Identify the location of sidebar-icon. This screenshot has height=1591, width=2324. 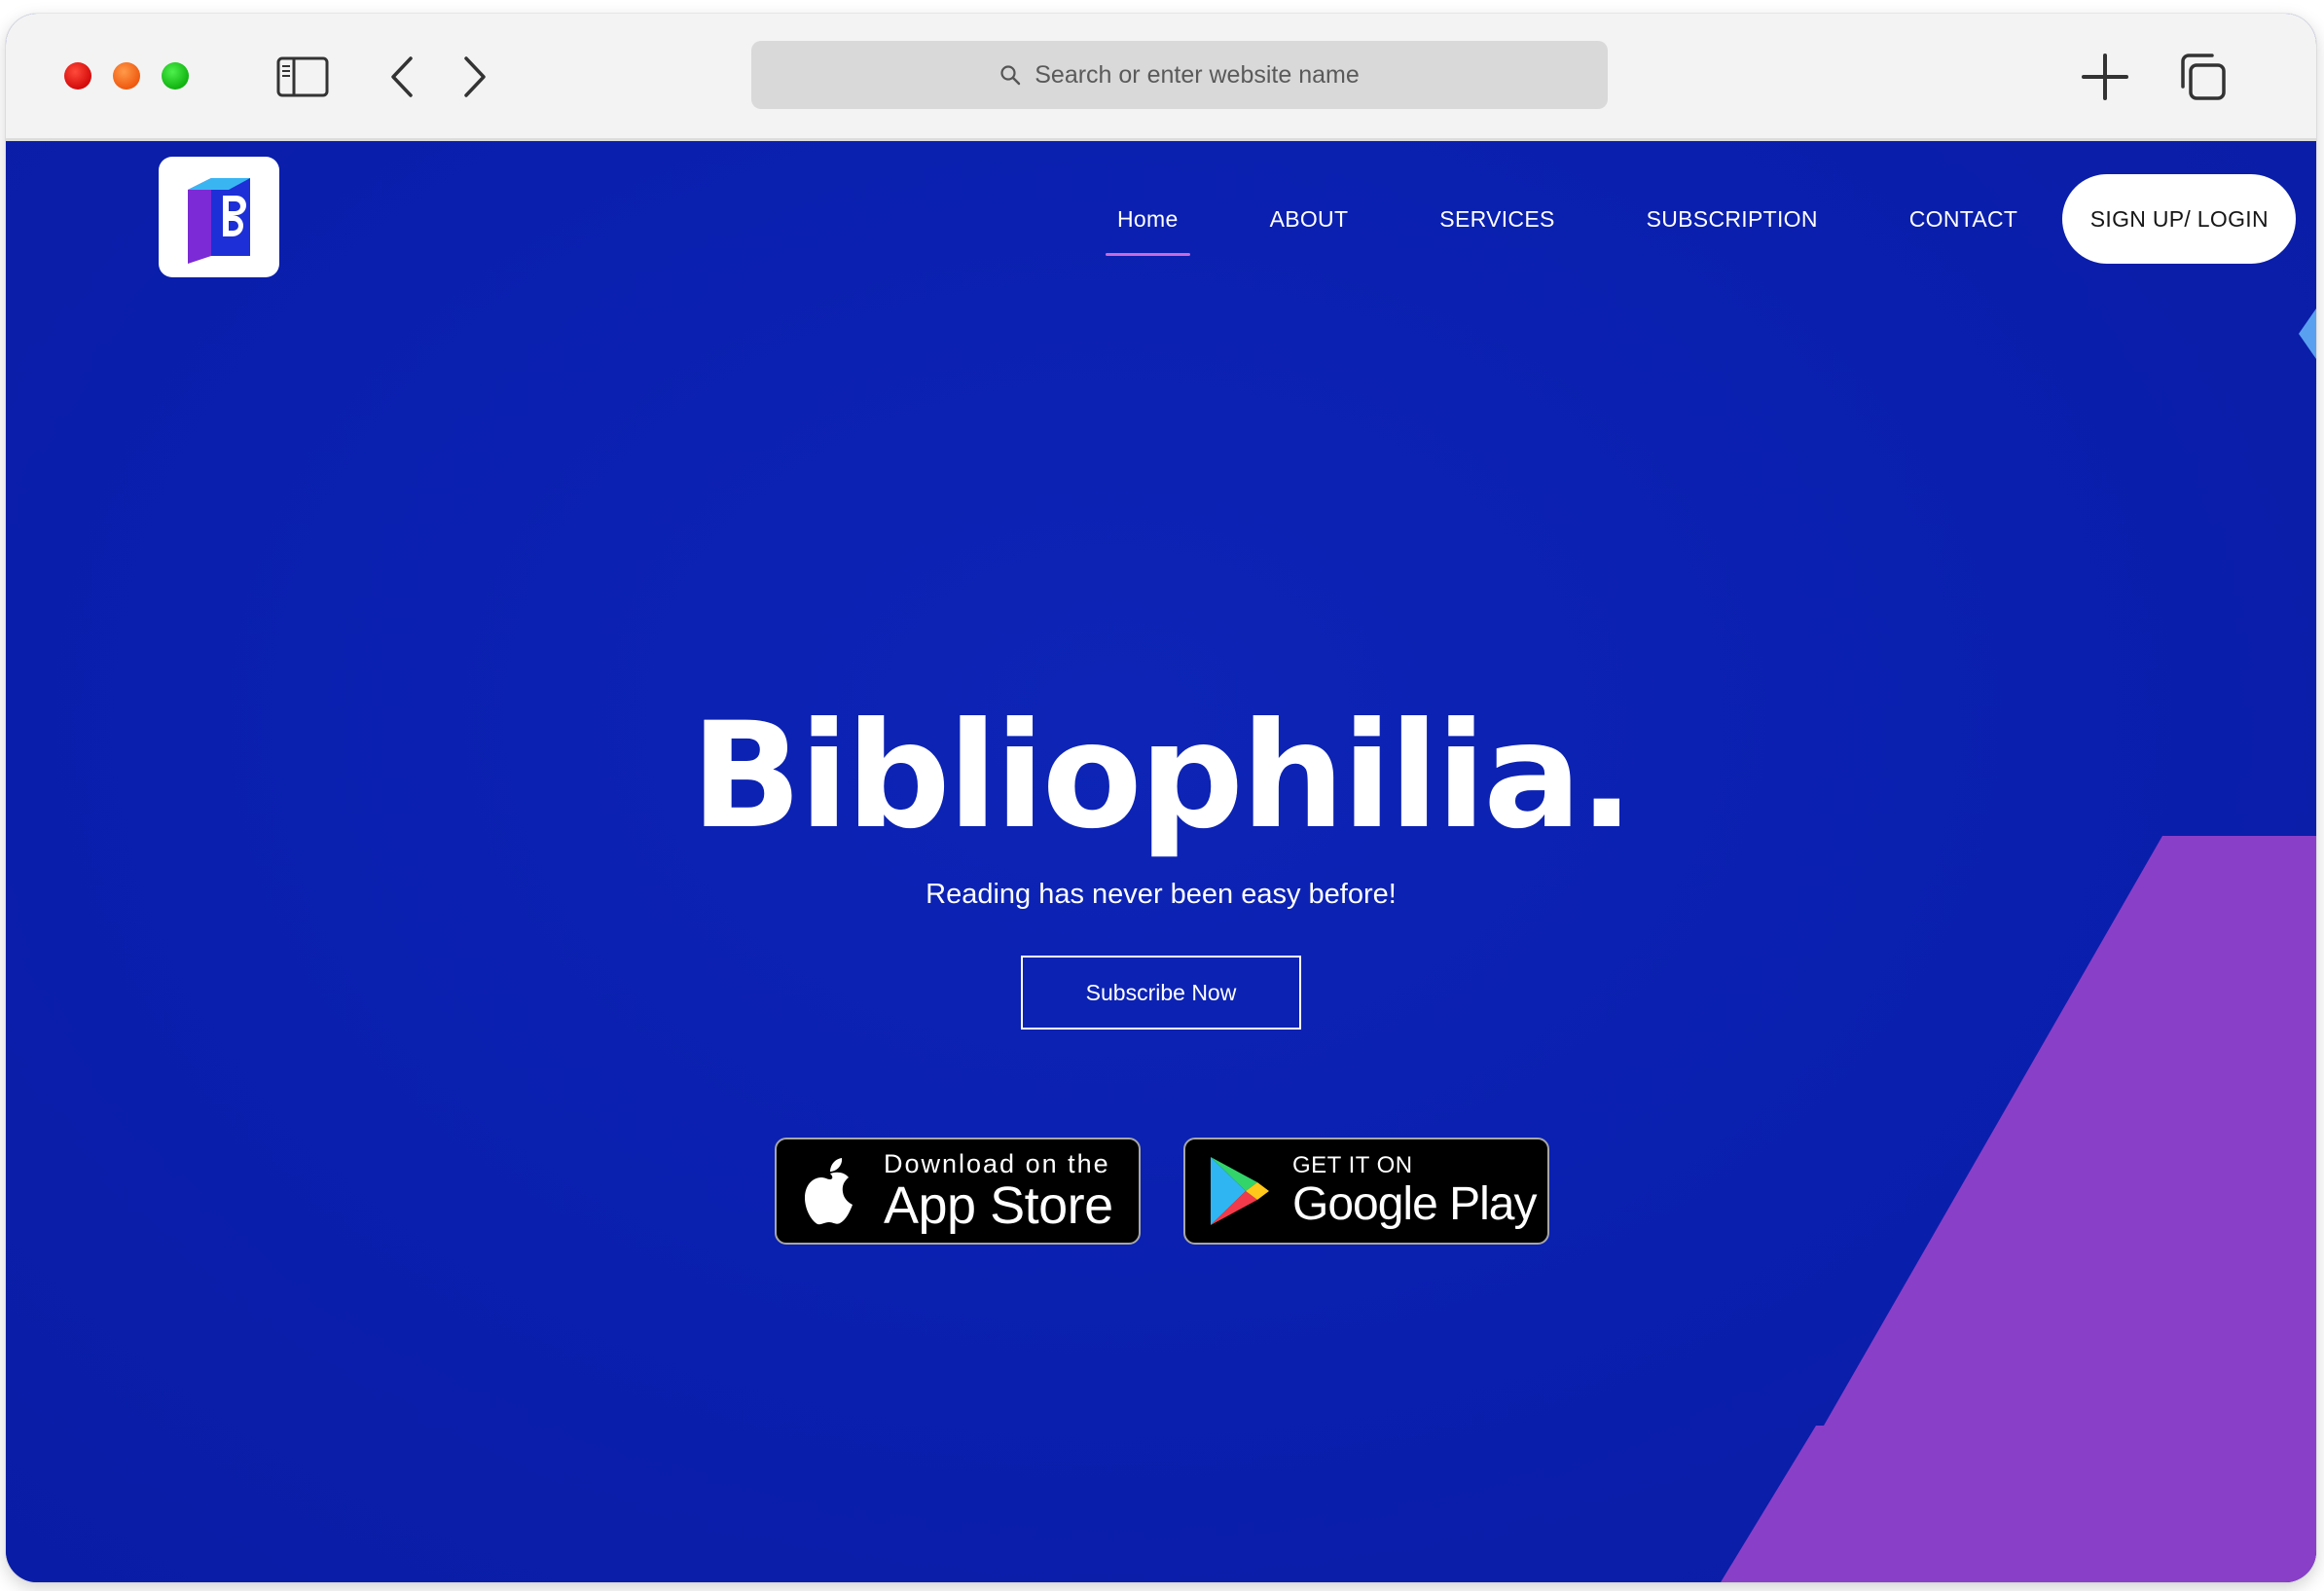
(302, 77).